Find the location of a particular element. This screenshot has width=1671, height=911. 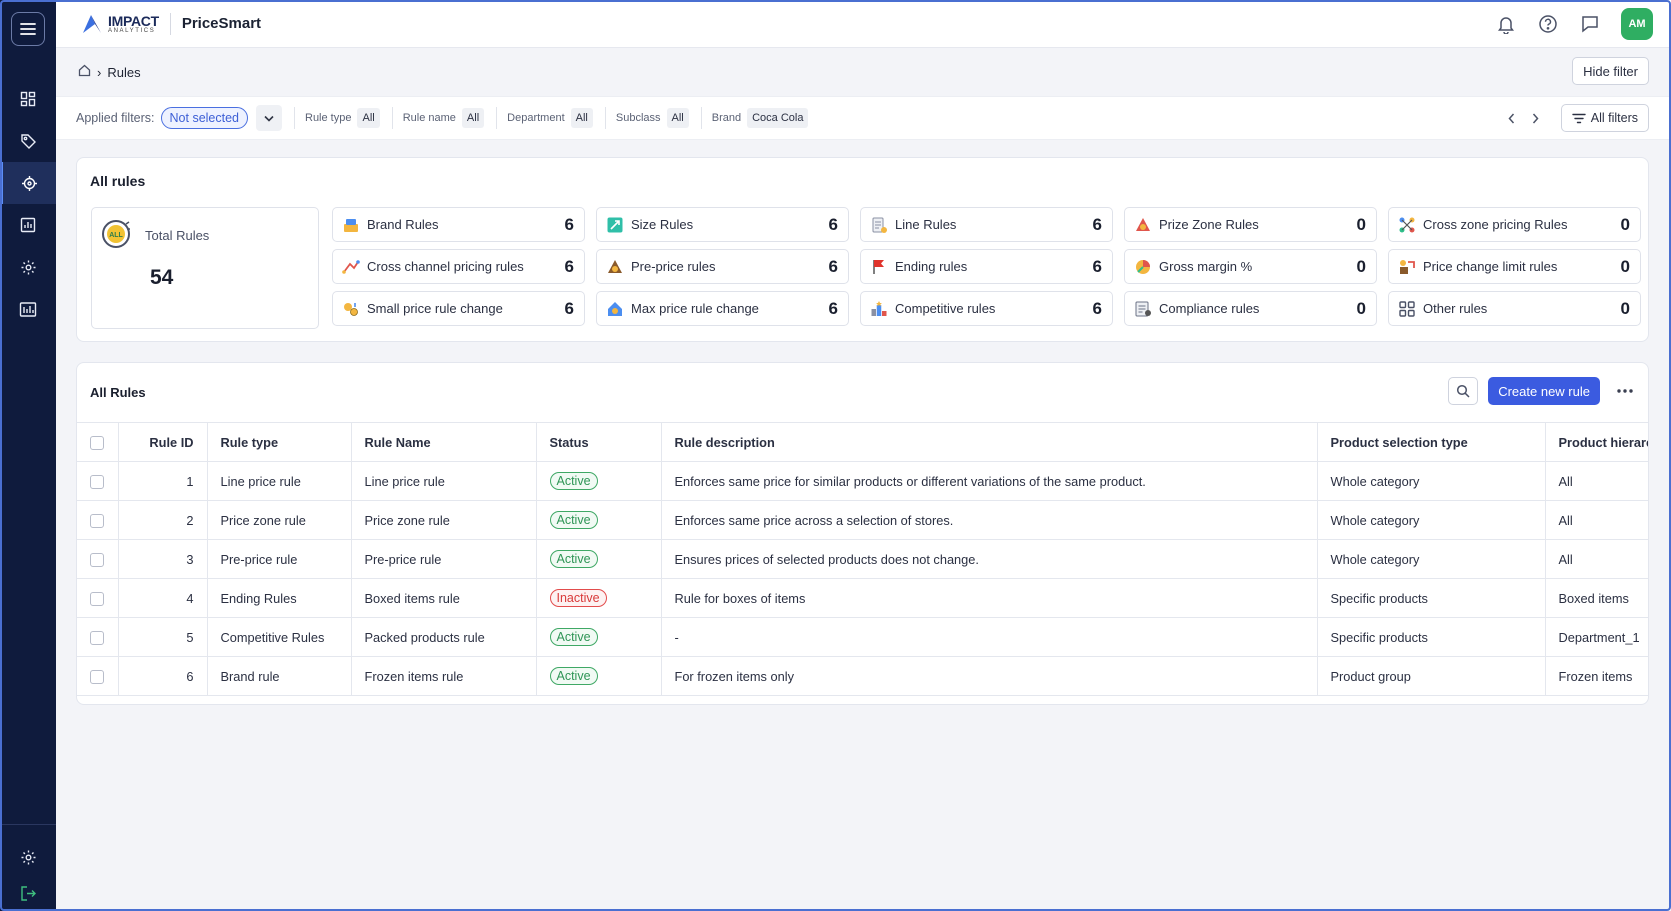

filter-rule-type: Rule type All is located at coordinates (337, 118).